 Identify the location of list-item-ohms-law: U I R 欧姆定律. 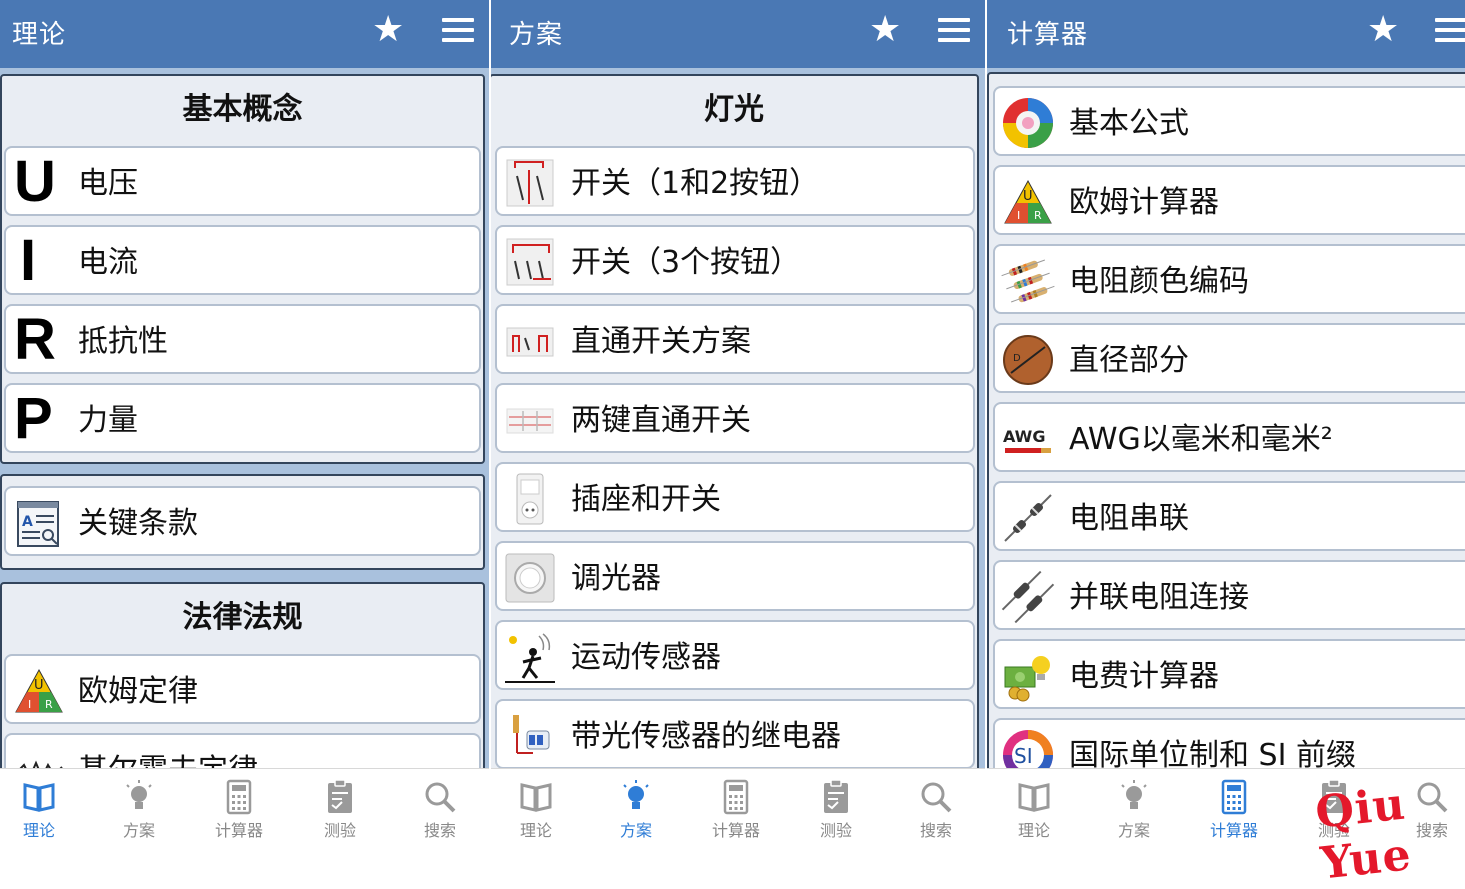
(242, 689).